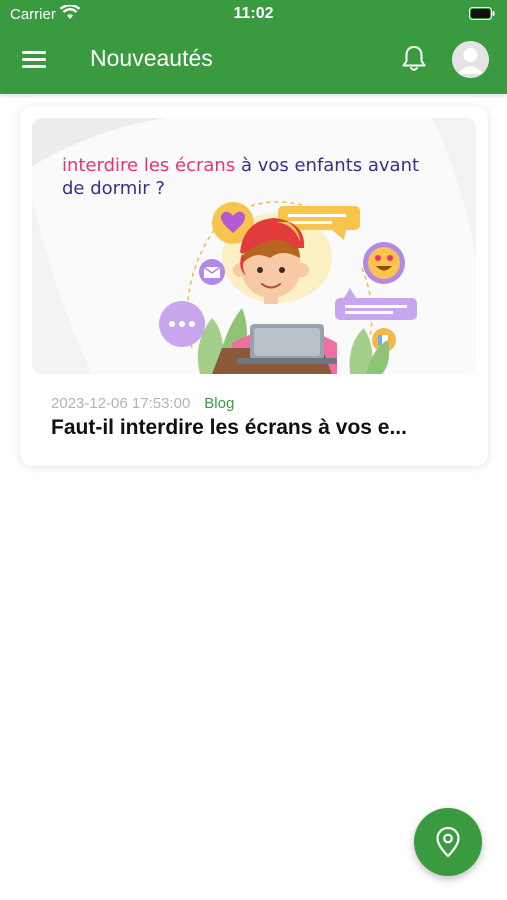  I want to click on profile-avatar, so click(470, 59).